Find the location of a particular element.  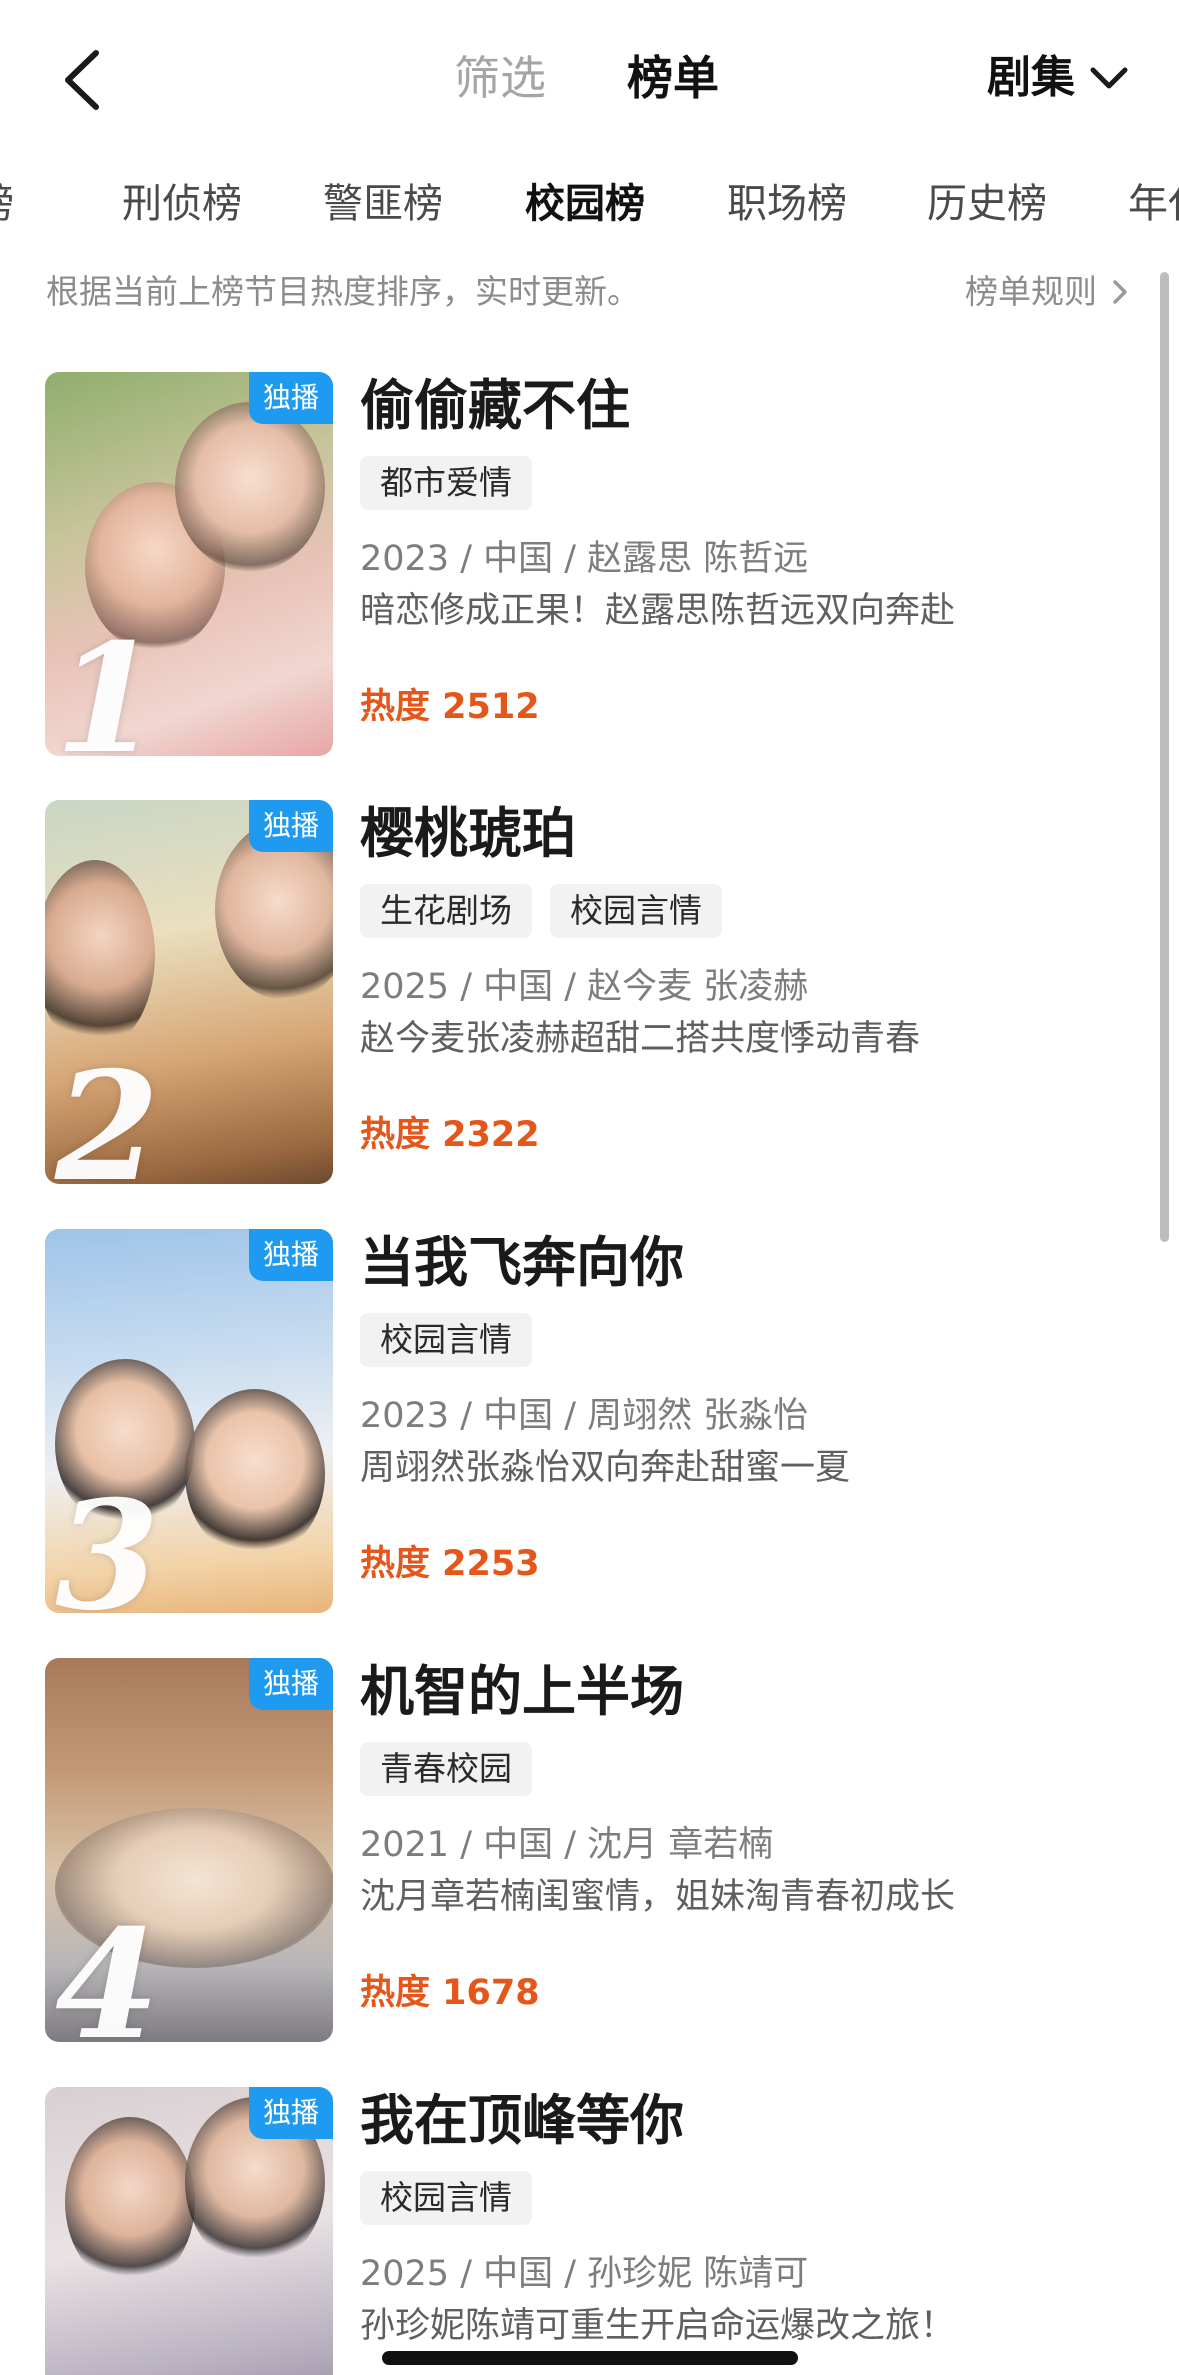

item-title: 机智的上半场 is located at coordinates (522, 1692).